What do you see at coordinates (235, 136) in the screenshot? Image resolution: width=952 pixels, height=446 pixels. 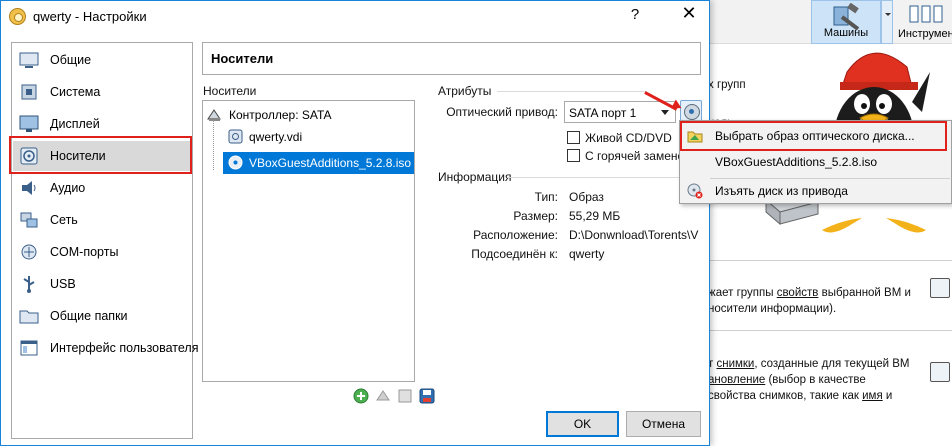 I see `hard-disk-icon` at bounding box center [235, 136].